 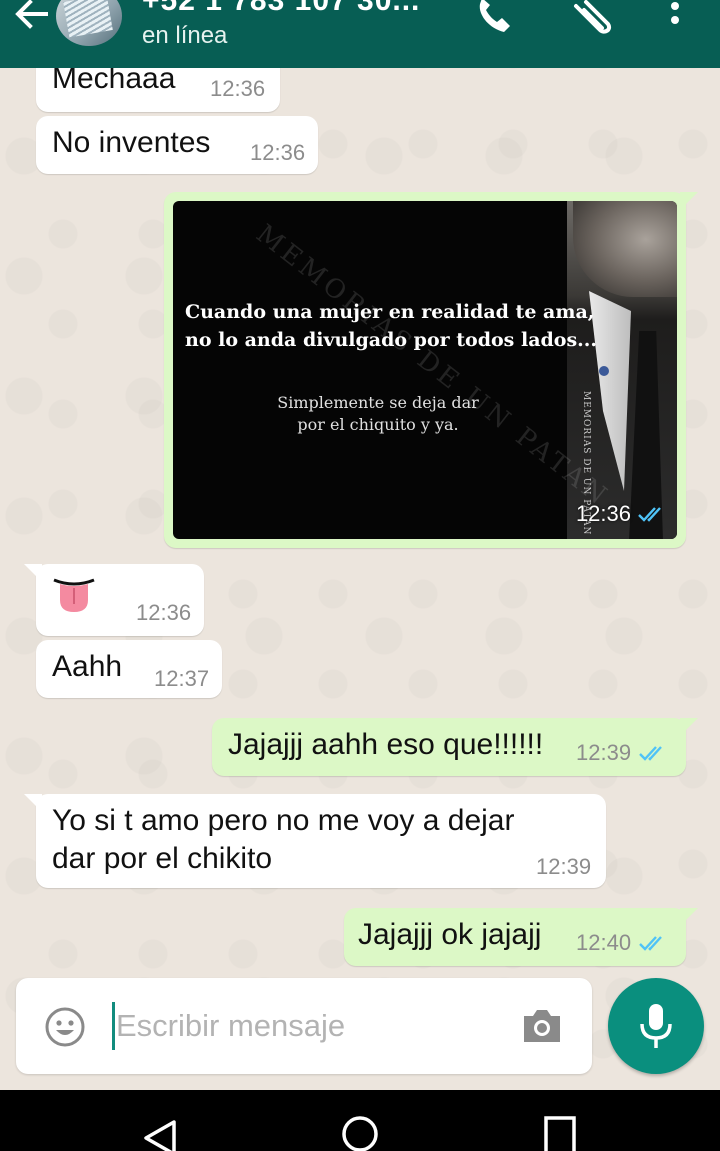 What do you see at coordinates (114, 600) in the screenshot?
I see `incoming-sticker-message: 12:36` at bounding box center [114, 600].